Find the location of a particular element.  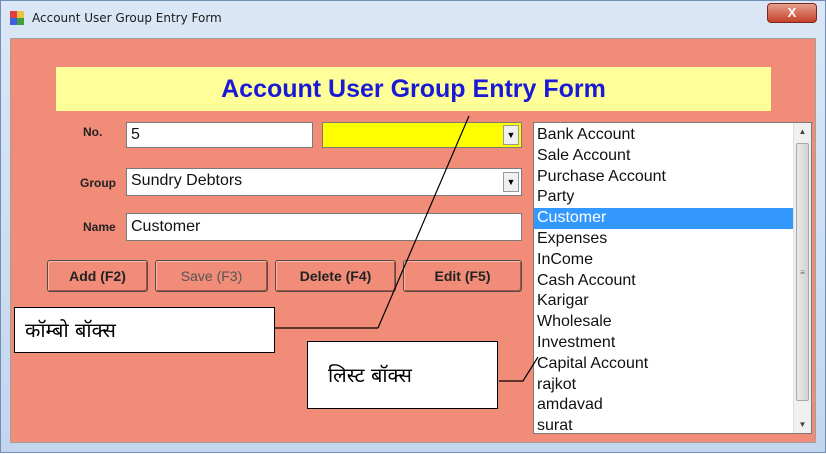

no-field: 5 is located at coordinates (219, 135).